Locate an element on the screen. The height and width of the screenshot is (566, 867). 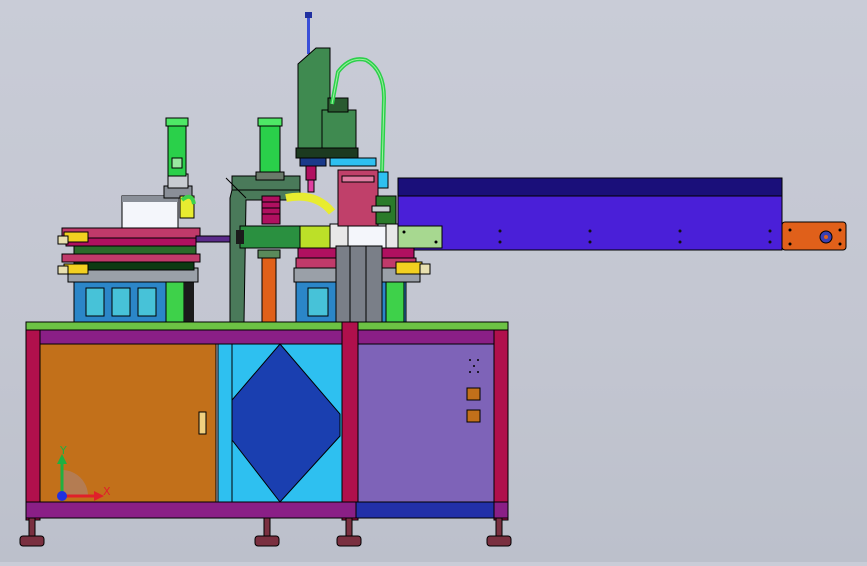
handle-icon is located at coordinates (202, 423).